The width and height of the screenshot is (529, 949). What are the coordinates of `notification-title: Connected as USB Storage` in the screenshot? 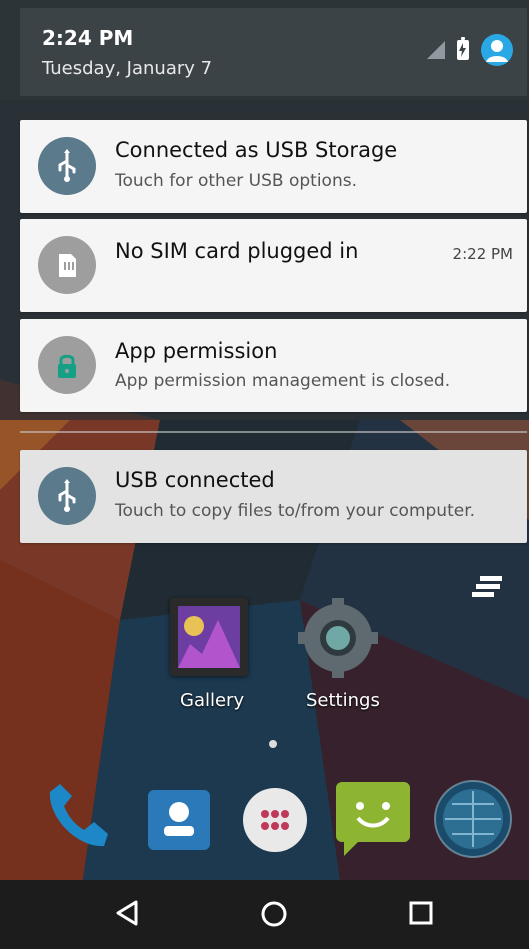 It's located at (256, 150).